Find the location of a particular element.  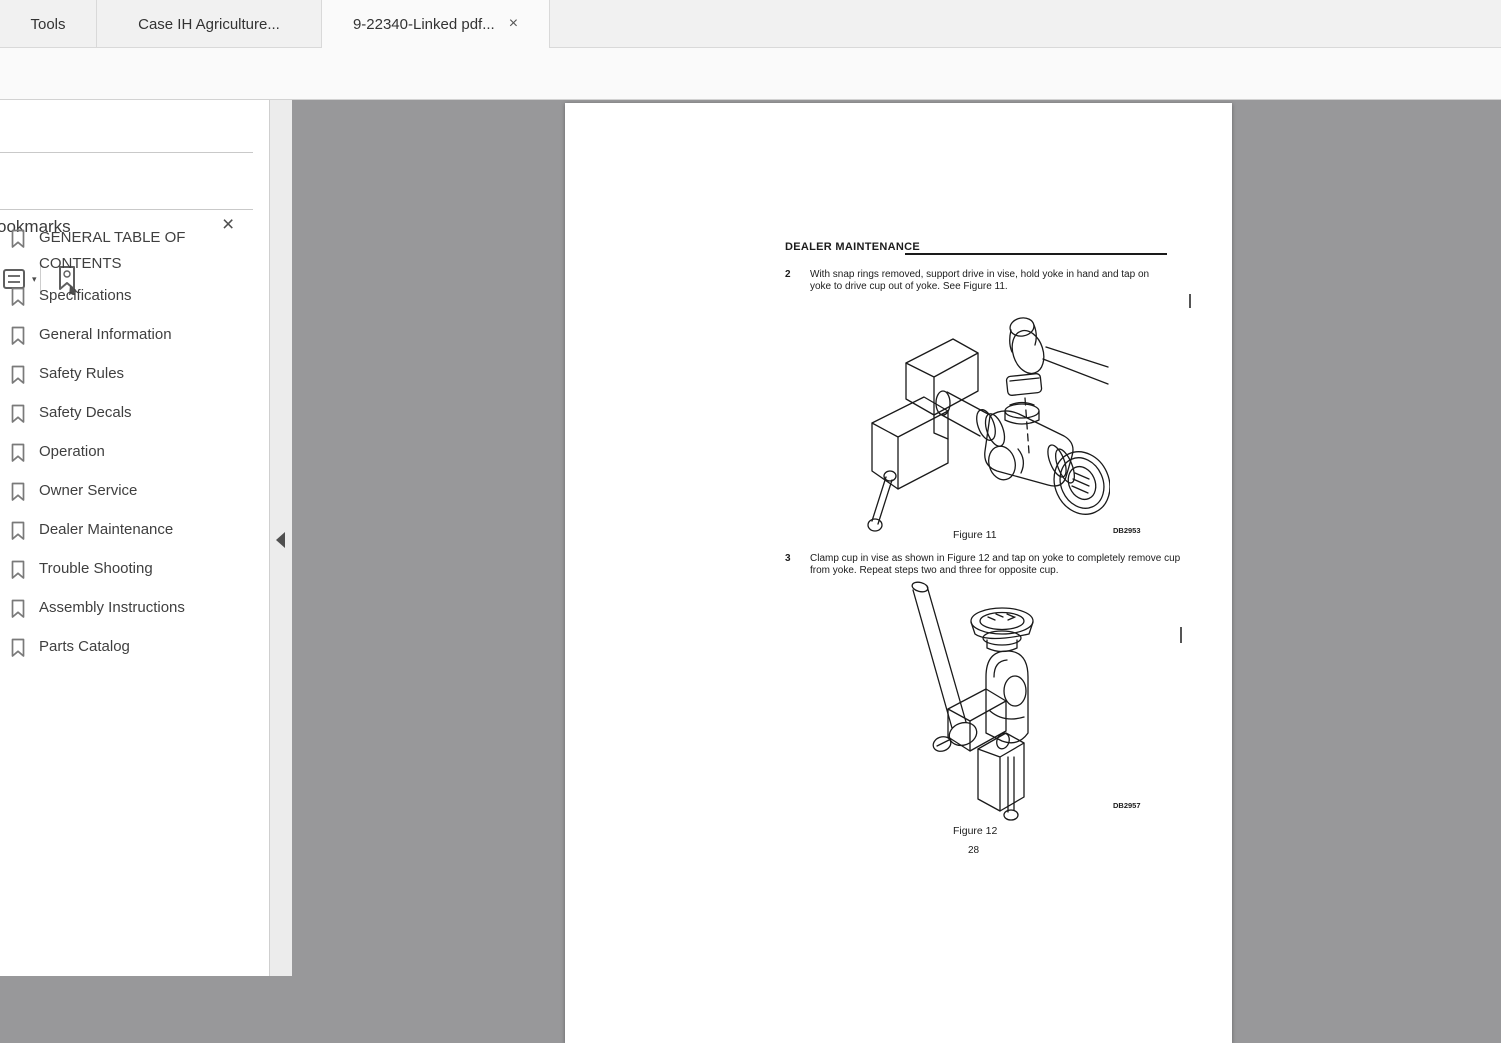

figure-code: DB2953 is located at coordinates (1127, 530).